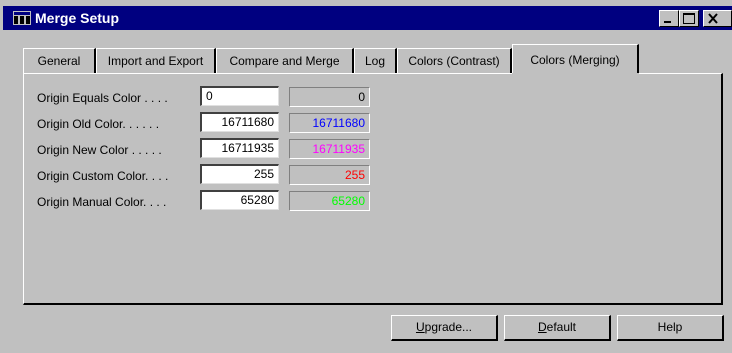  Describe the element at coordinates (575, 59) in the screenshot. I see `tab-colors-merging: Colors (Merging)` at that location.